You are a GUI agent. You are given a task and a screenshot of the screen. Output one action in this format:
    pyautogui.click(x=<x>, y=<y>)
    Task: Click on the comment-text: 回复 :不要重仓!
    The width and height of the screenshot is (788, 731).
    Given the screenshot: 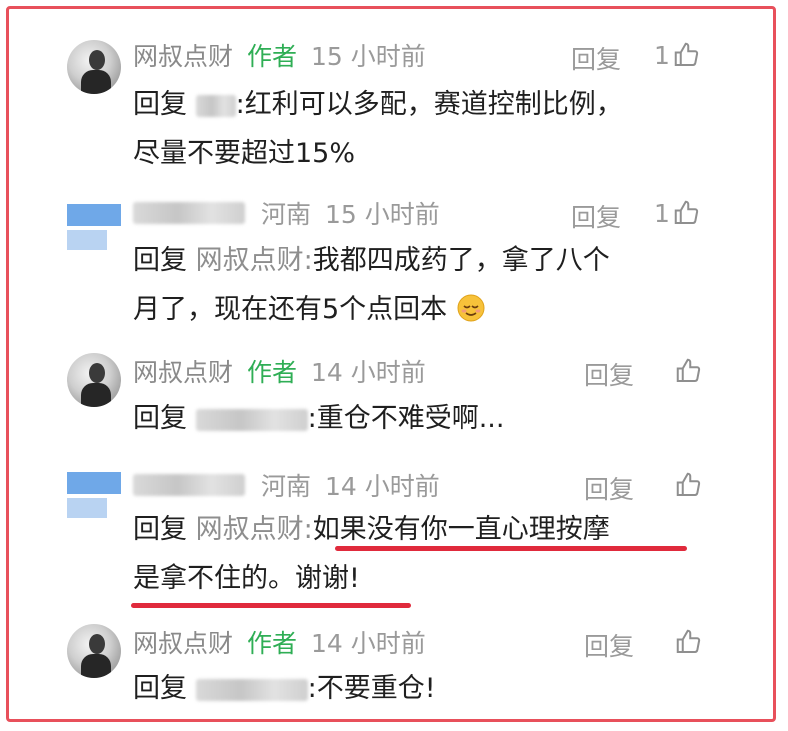 What is the action you would take?
    pyautogui.click(x=423, y=688)
    